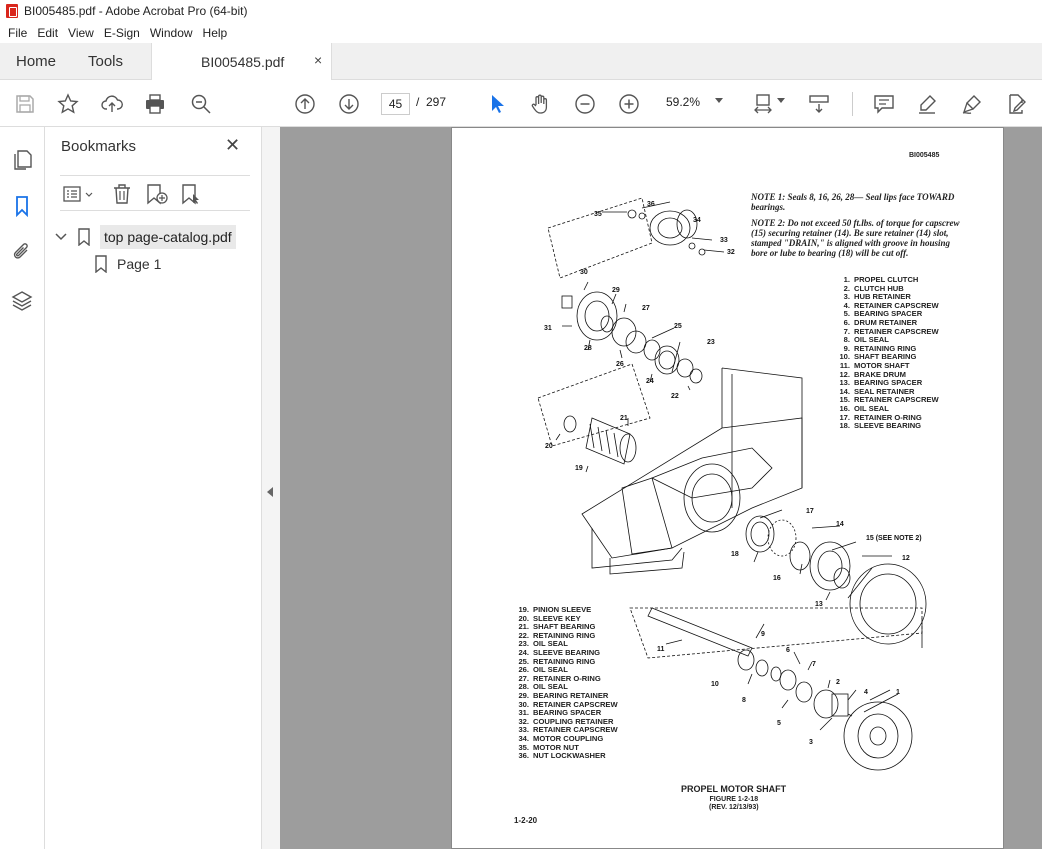  Describe the element at coordinates (99, 146) in the screenshot. I see `panel-title: Bookmarks` at that location.